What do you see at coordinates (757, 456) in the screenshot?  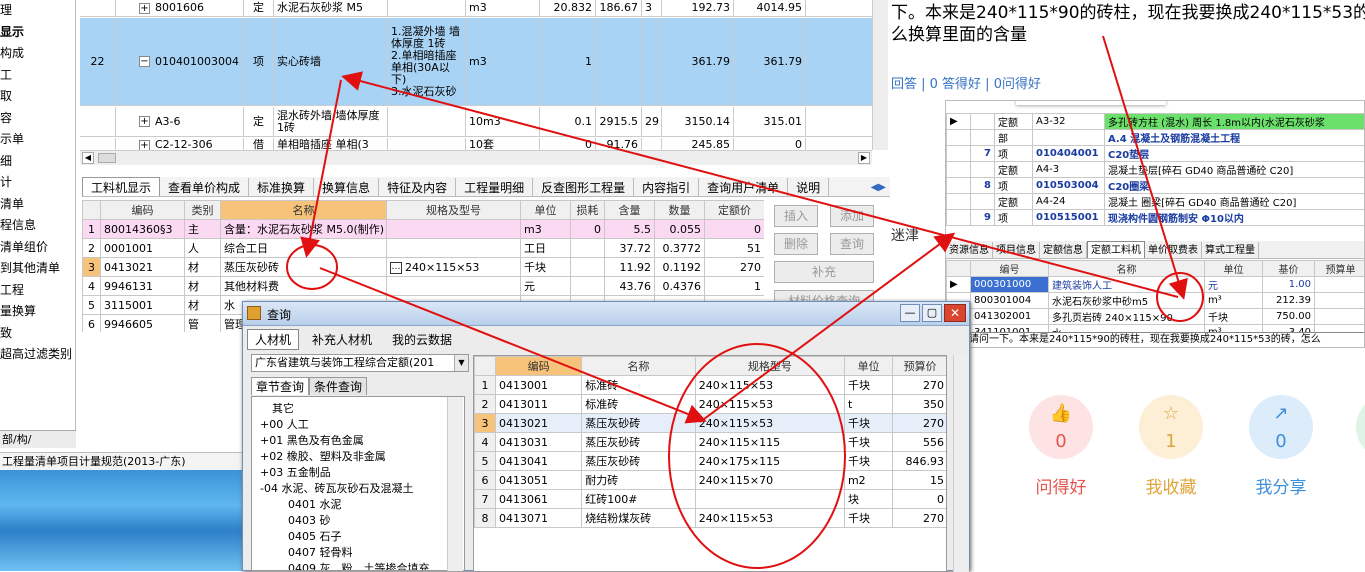 I see `annotation-circle-results` at bounding box center [757, 456].